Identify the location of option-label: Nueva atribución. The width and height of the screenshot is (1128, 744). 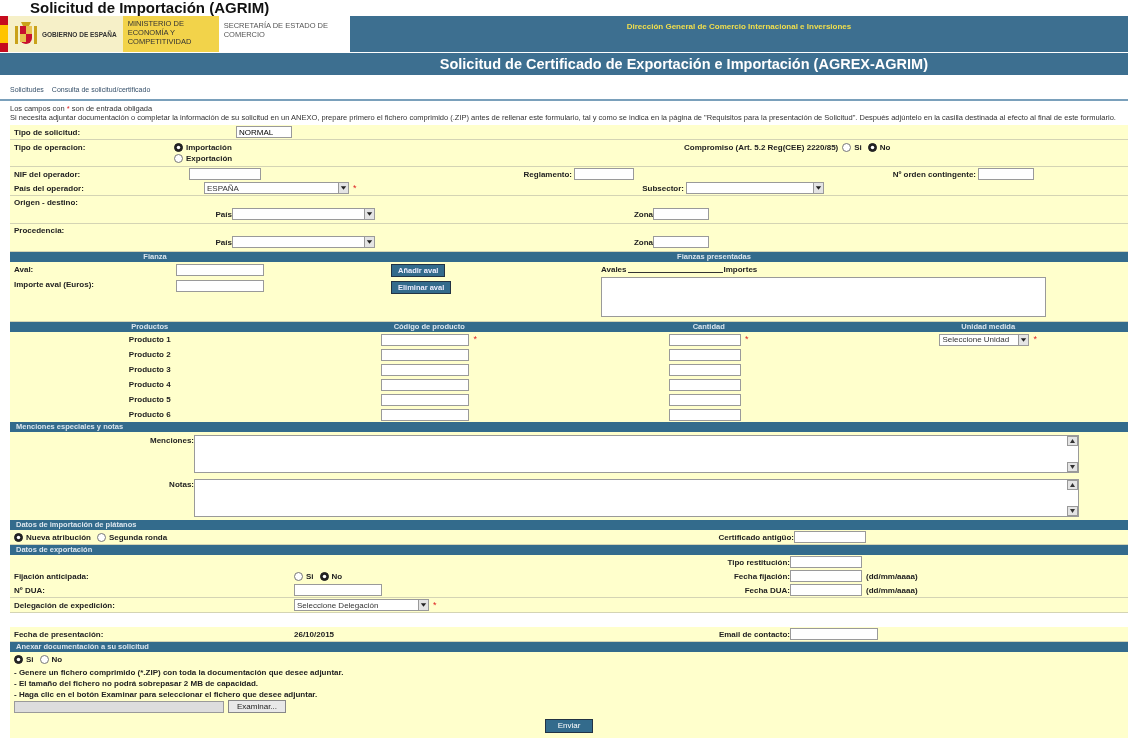
(58, 537).